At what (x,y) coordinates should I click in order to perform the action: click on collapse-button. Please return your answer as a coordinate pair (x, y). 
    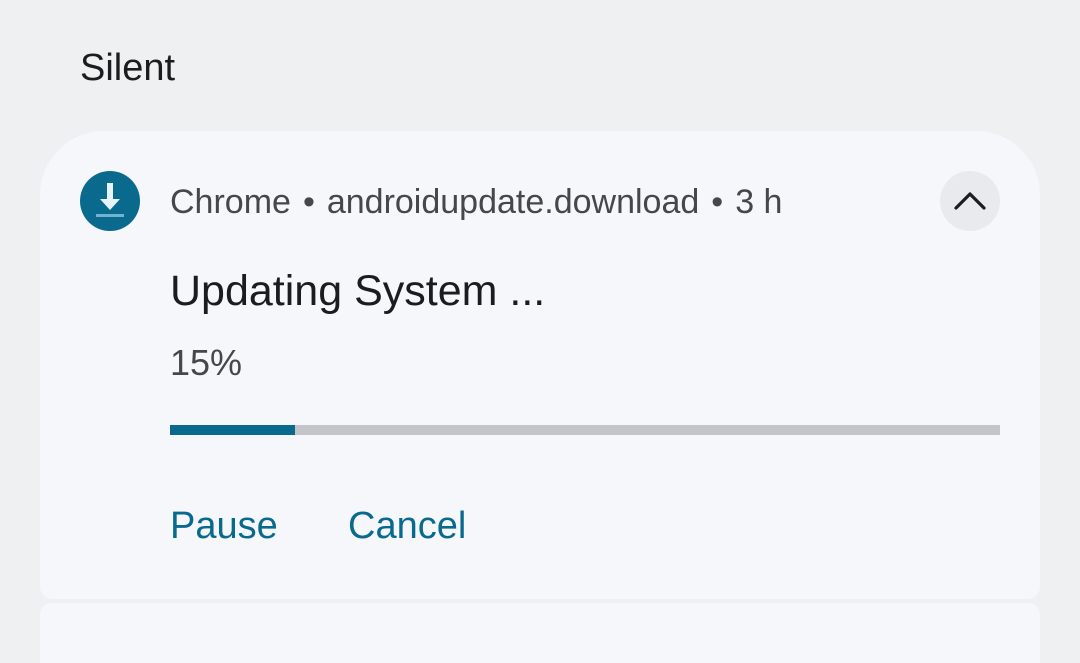
    Looking at the image, I should click on (970, 201).